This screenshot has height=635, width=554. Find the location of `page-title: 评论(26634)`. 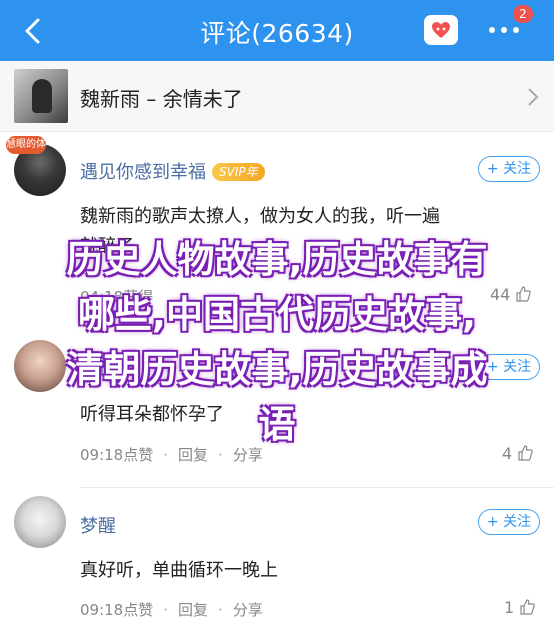

page-title: 评论(26634) is located at coordinates (277, 33).